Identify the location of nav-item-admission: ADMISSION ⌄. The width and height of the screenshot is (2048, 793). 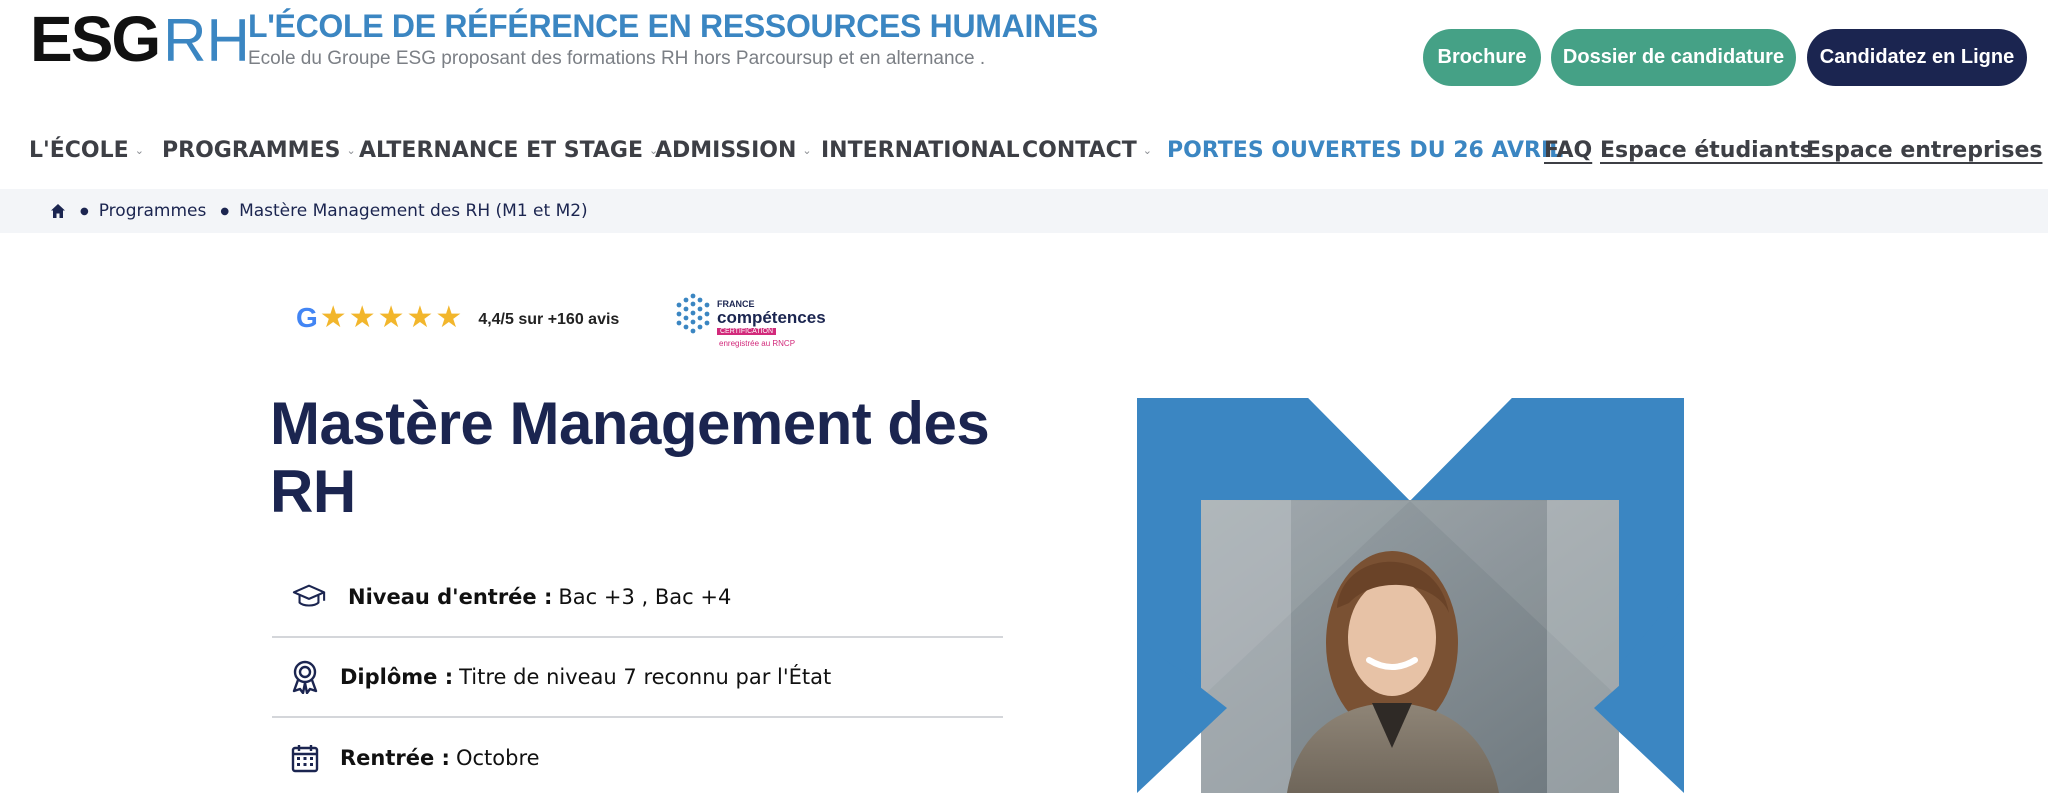
(733, 150).